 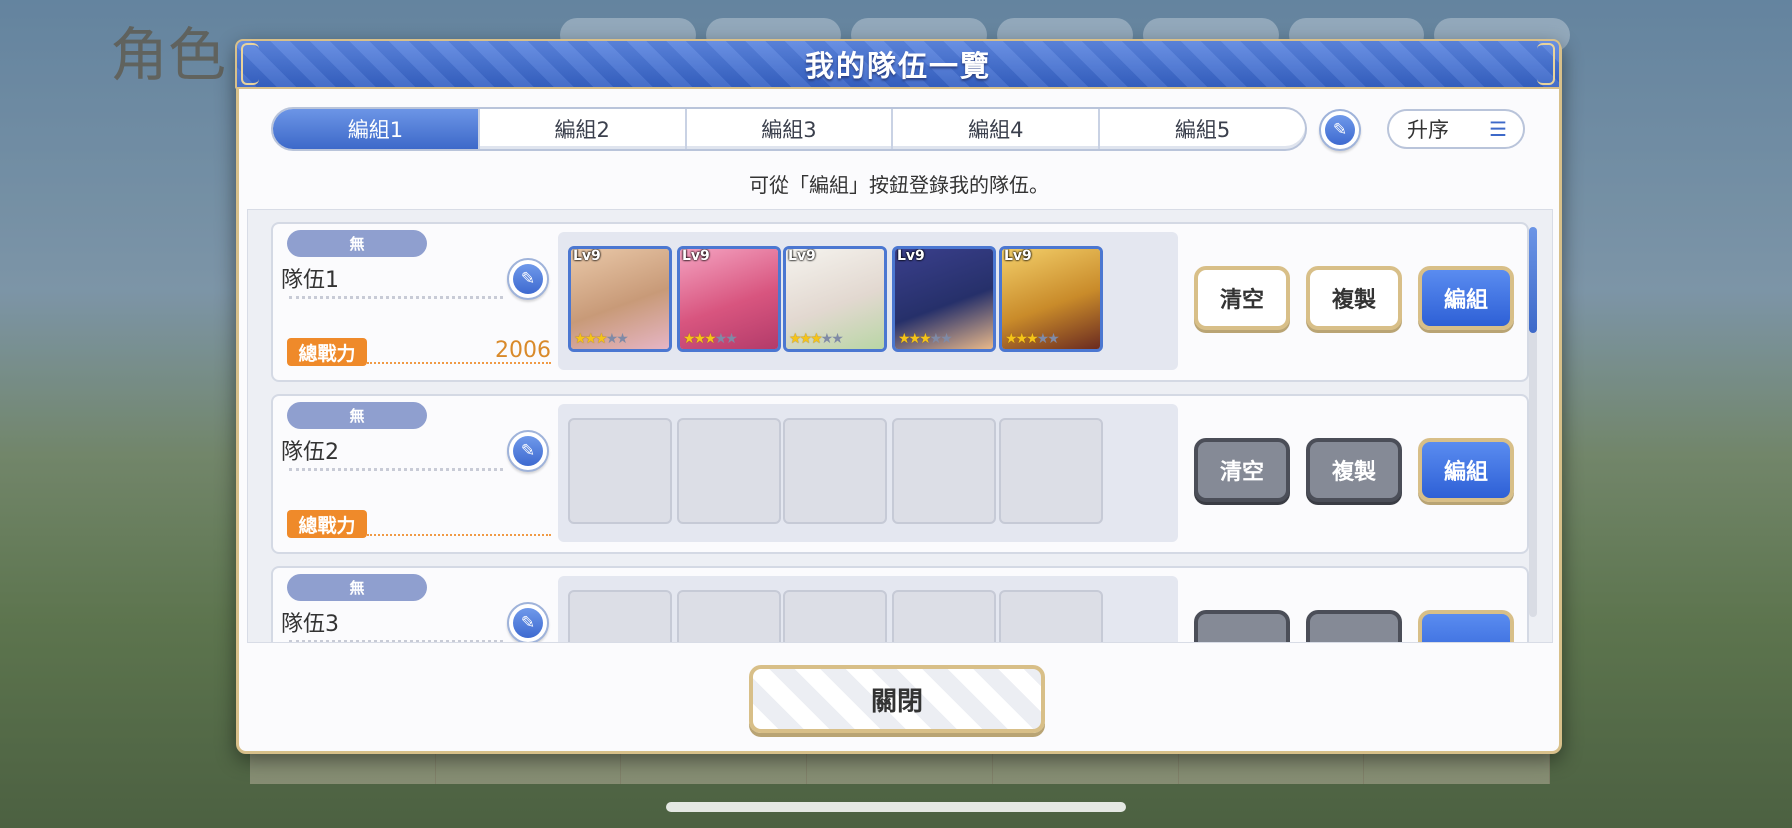 I want to click on scroll-thumb, so click(x=1533, y=280).